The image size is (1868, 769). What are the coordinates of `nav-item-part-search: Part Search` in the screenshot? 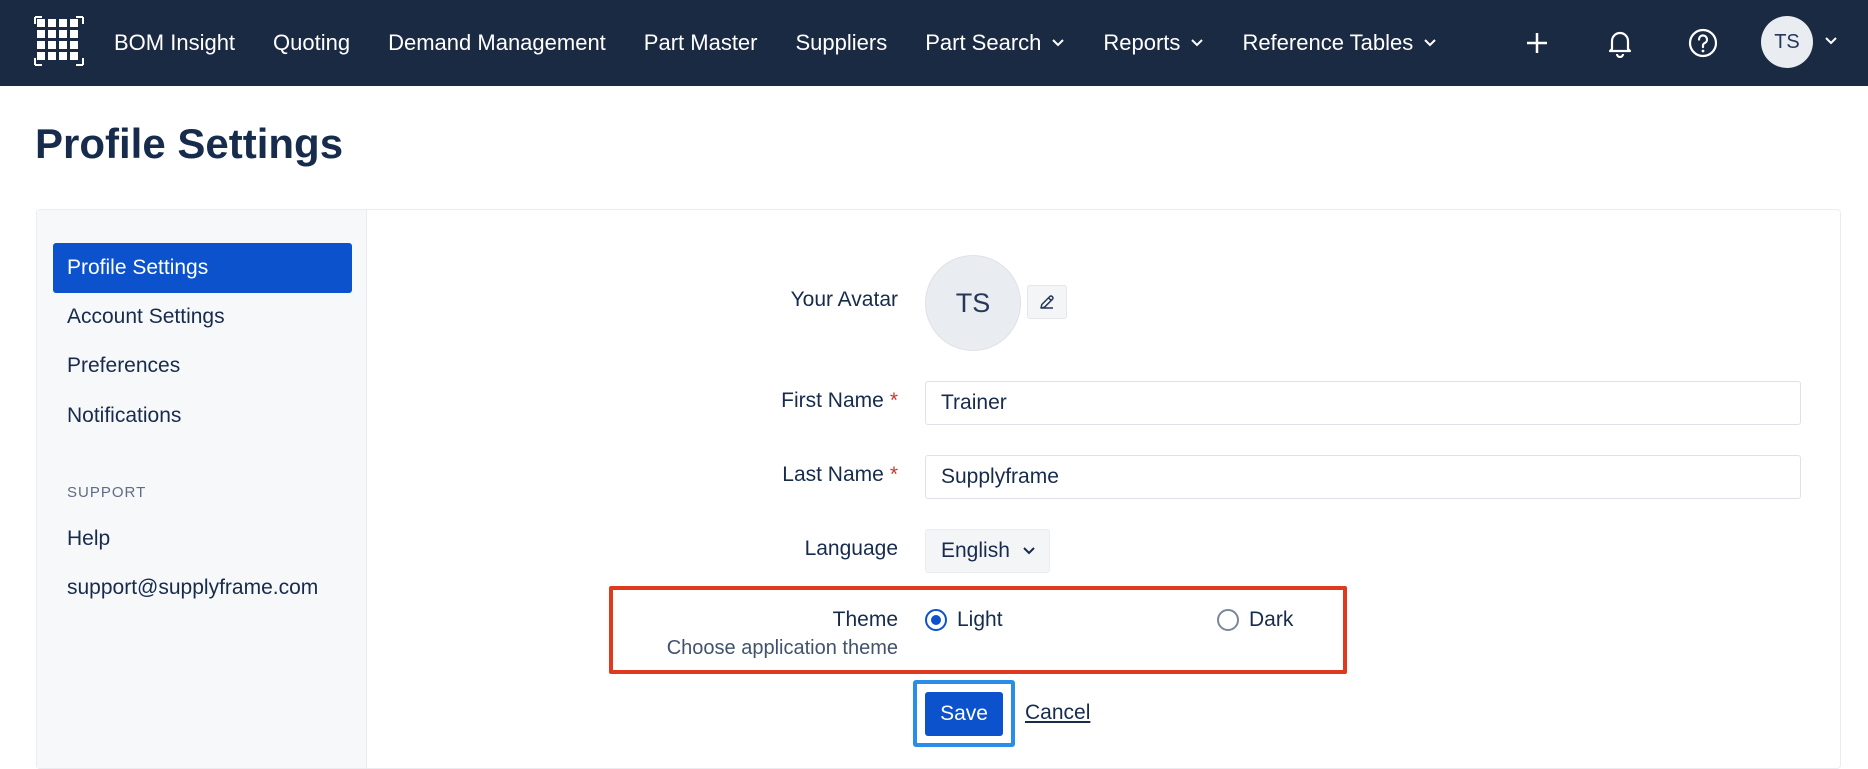 It's located at (995, 43).